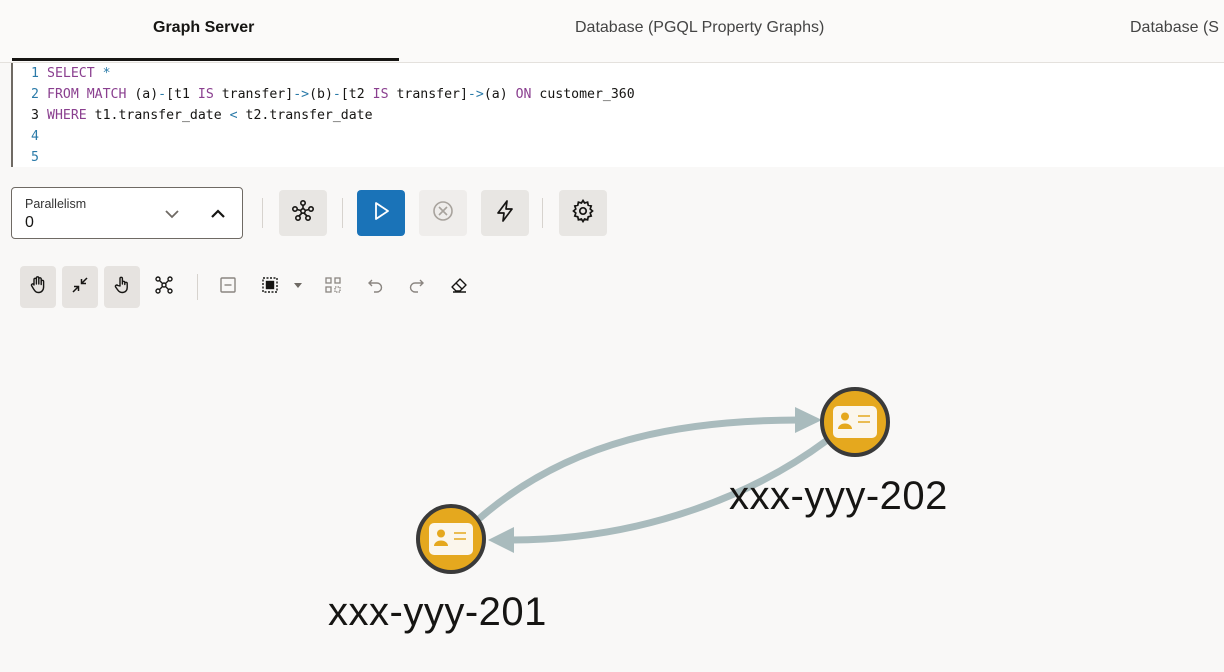 The image size is (1224, 672). Describe the element at coordinates (35, 73) in the screenshot. I see `line-number: 1` at that location.